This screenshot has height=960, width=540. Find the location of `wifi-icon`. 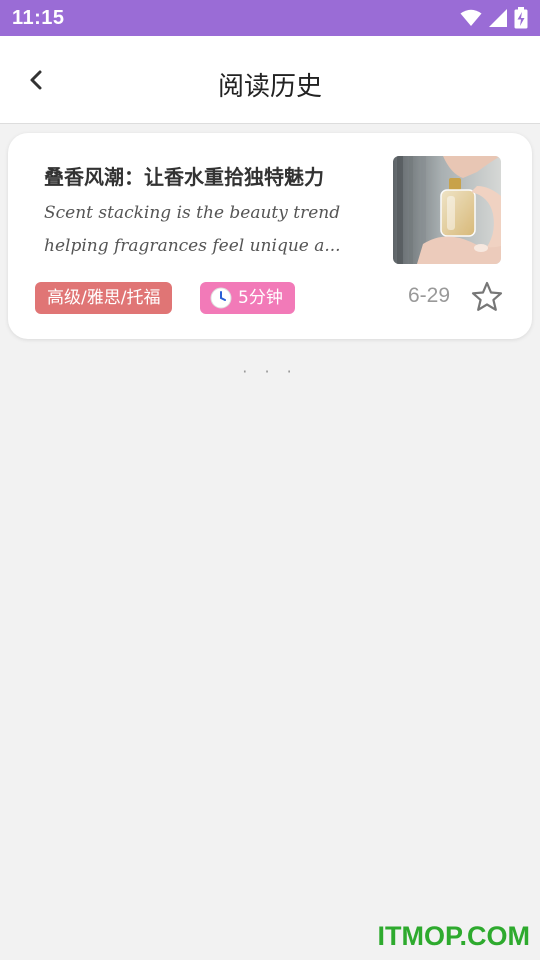

wifi-icon is located at coordinates (471, 17).